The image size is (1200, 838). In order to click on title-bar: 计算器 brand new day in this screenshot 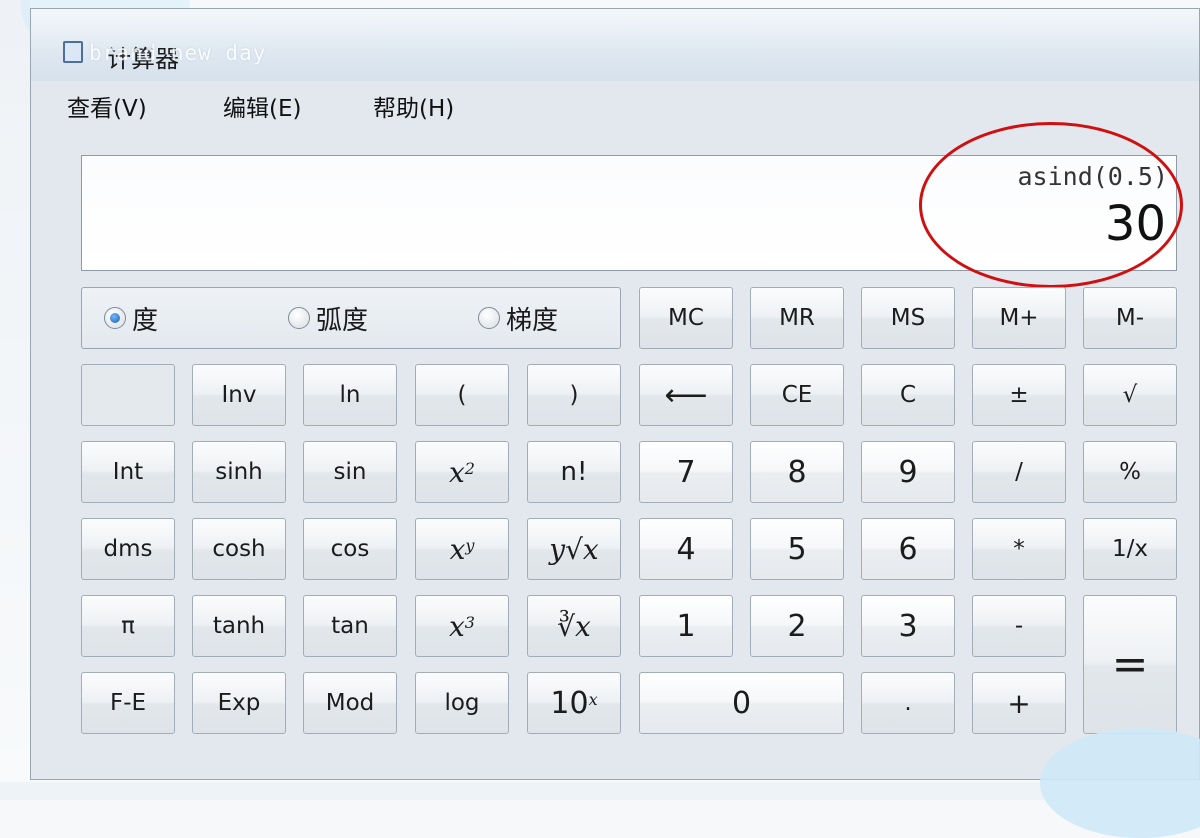, I will do `click(615, 45)`.